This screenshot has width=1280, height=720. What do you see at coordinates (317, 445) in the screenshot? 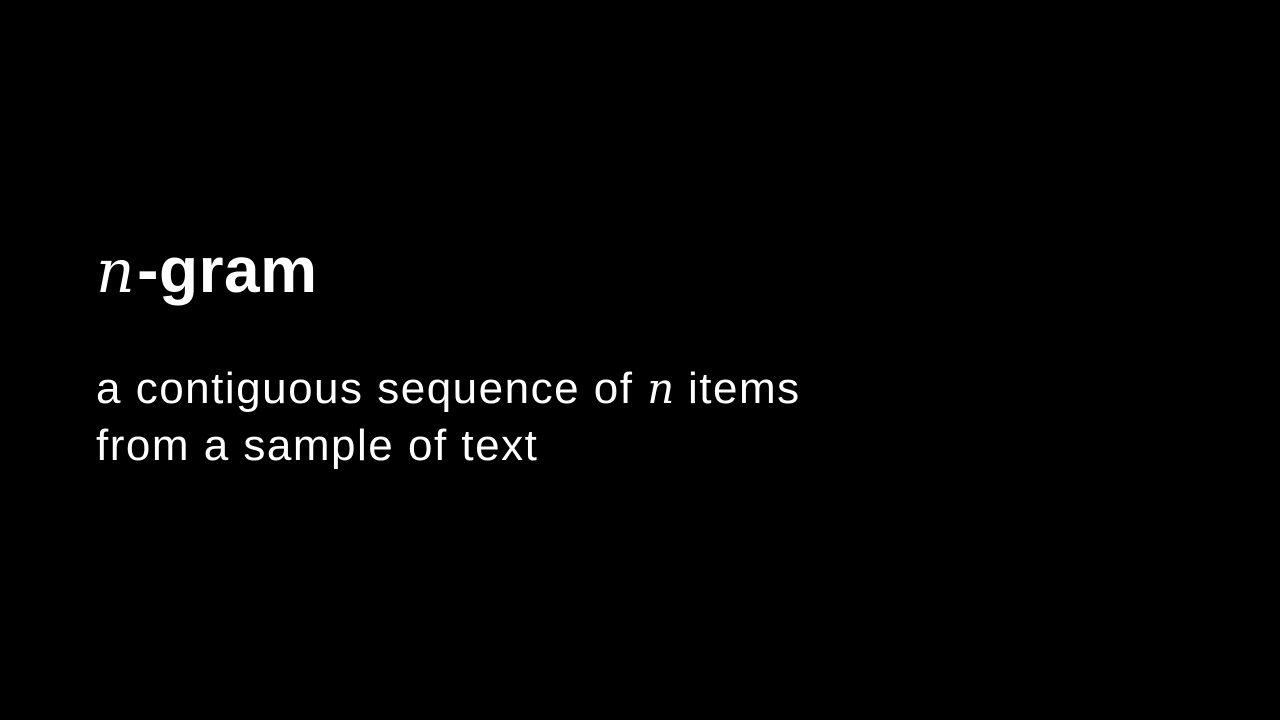
I see `definition-line-2: from a sample of text` at bounding box center [317, 445].